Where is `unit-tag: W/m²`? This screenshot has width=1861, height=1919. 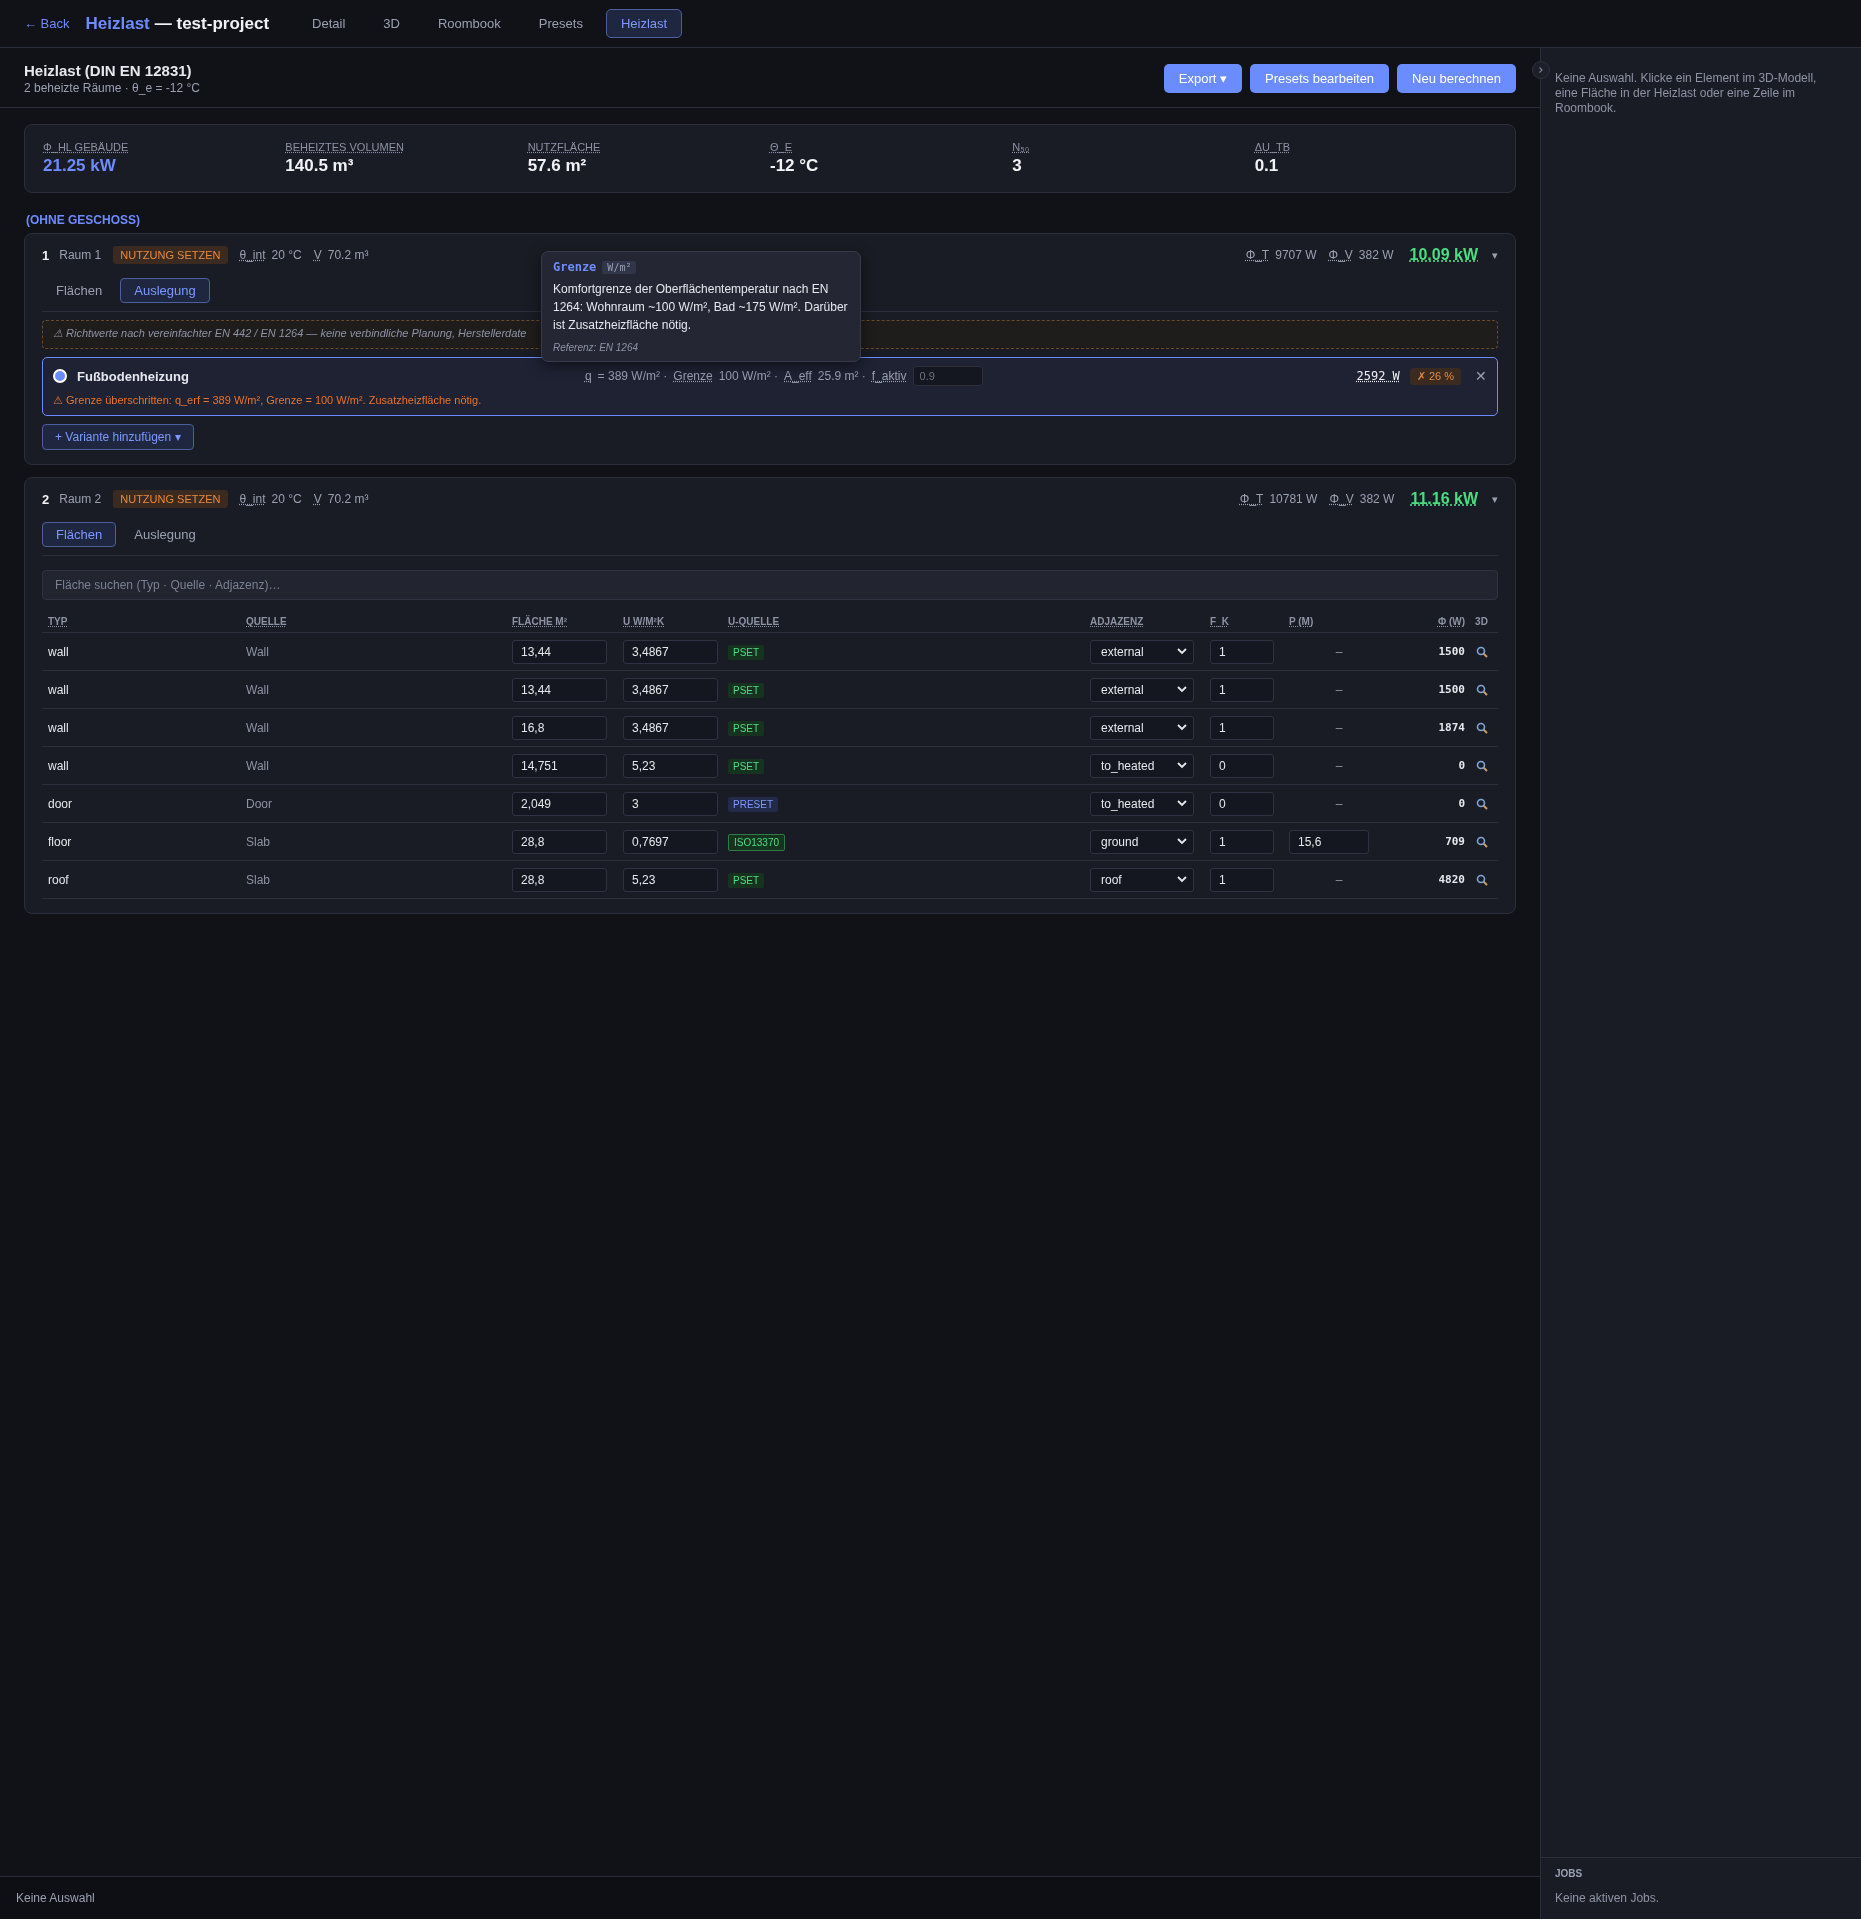
unit-tag: W/m² is located at coordinates (619, 267).